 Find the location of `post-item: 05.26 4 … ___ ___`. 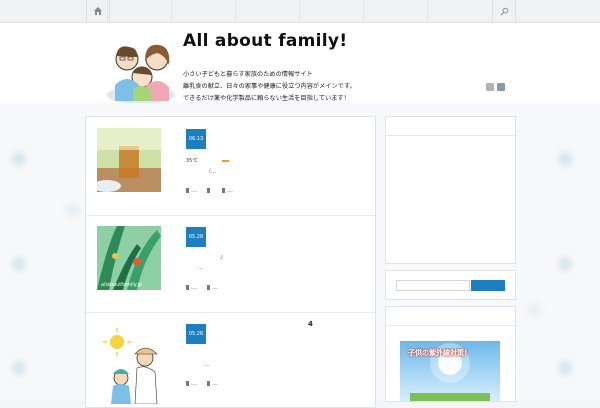

post-item: 05.26 4 … ___ ___ is located at coordinates (230, 359).